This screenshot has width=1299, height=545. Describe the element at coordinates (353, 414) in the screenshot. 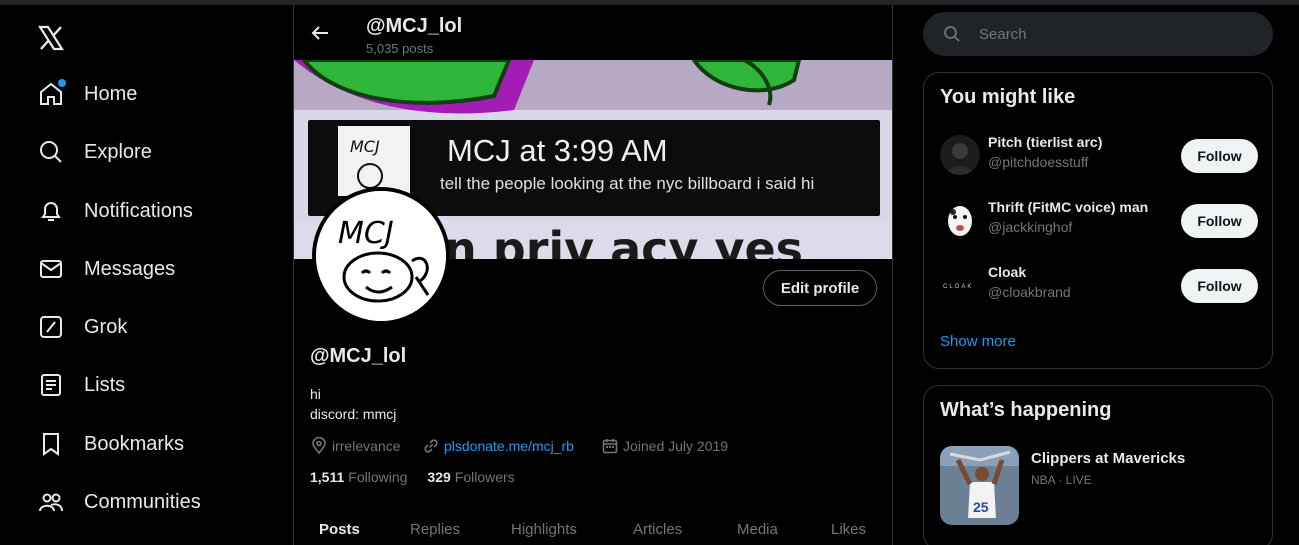

I see `bio-line: discord: mmcj` at that location.